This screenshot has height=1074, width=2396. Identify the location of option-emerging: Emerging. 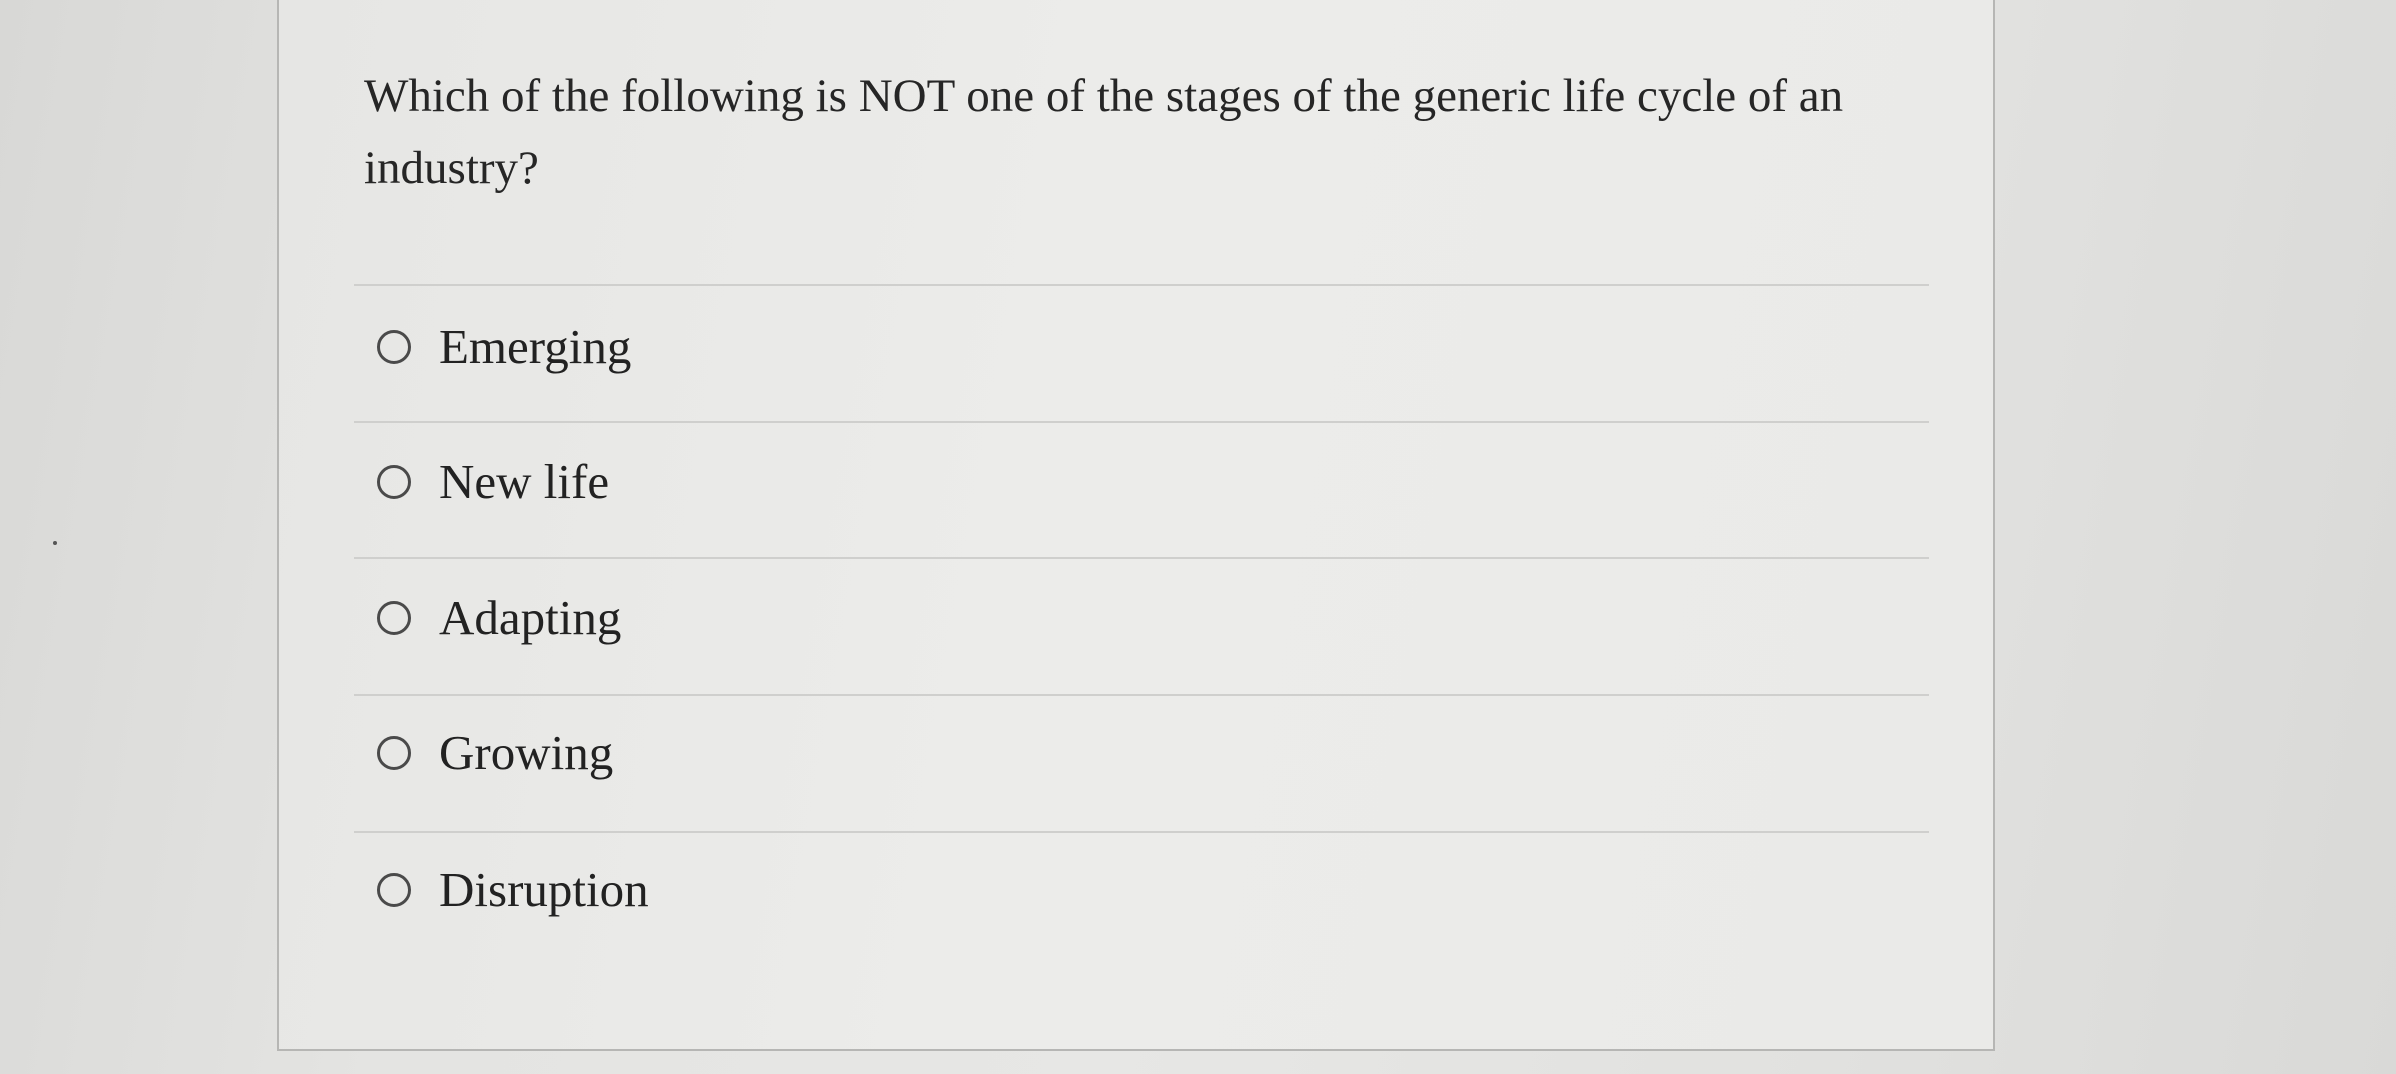
(504, 347).